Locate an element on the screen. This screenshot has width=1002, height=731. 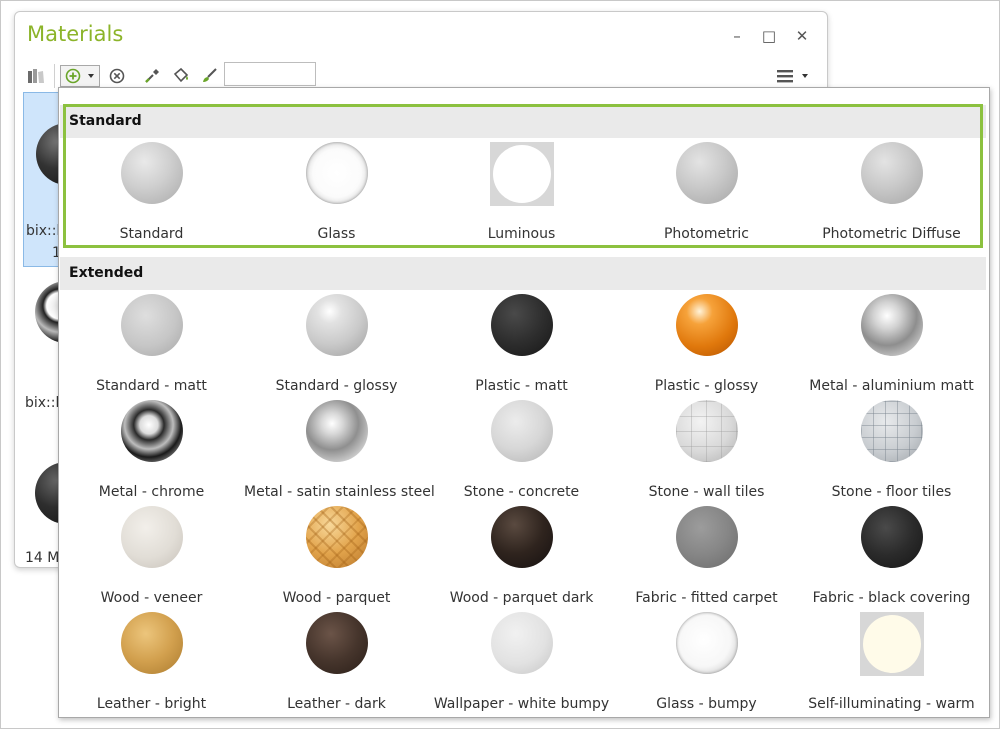
material-plastic-glossy: Plastic - glossy is located at coordinates (706, 347).